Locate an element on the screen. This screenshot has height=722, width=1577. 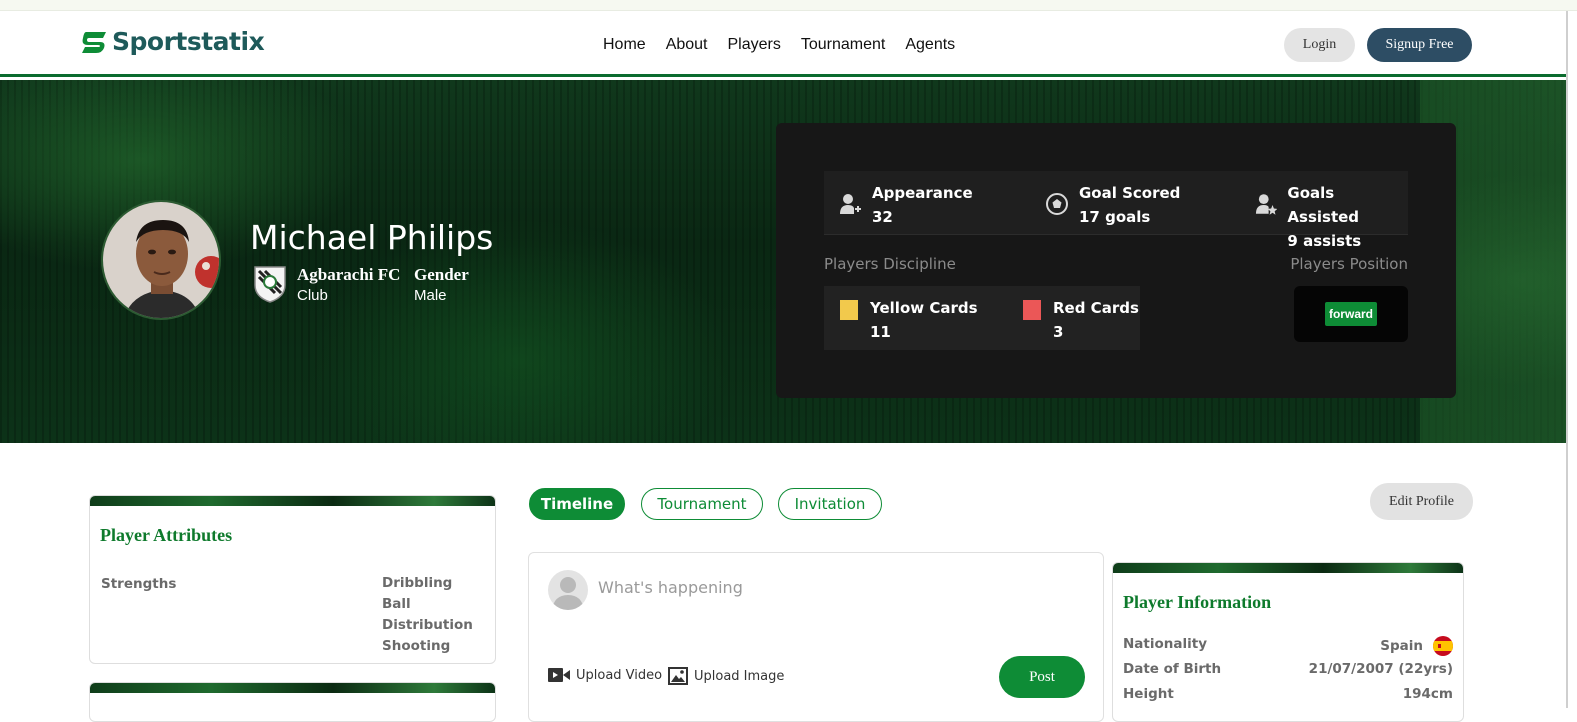
user-plus-icon is located at coordinates (850, 204).